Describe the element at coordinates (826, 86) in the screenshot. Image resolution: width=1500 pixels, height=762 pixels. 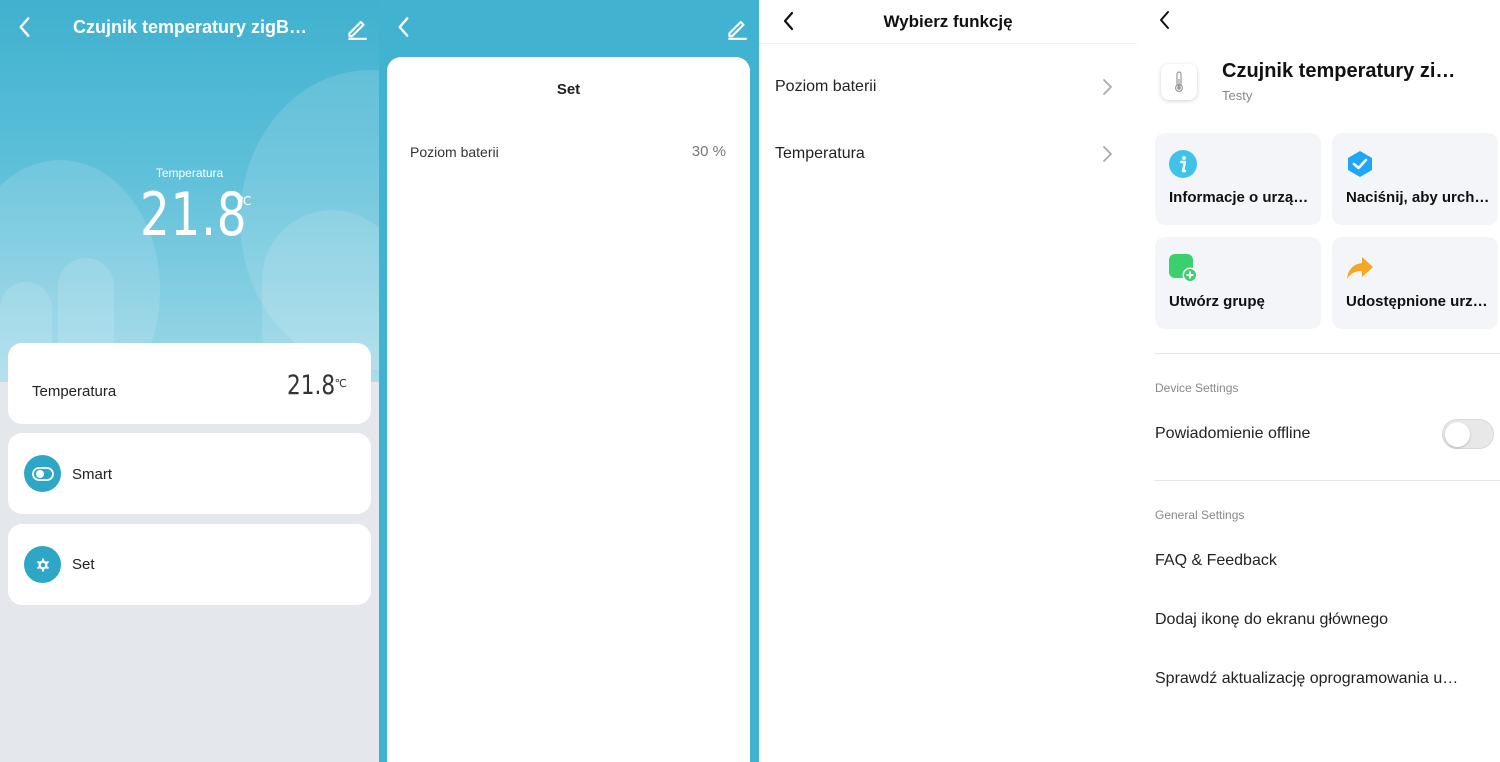
I see `function-item-label: Poziom baterii` at that location.